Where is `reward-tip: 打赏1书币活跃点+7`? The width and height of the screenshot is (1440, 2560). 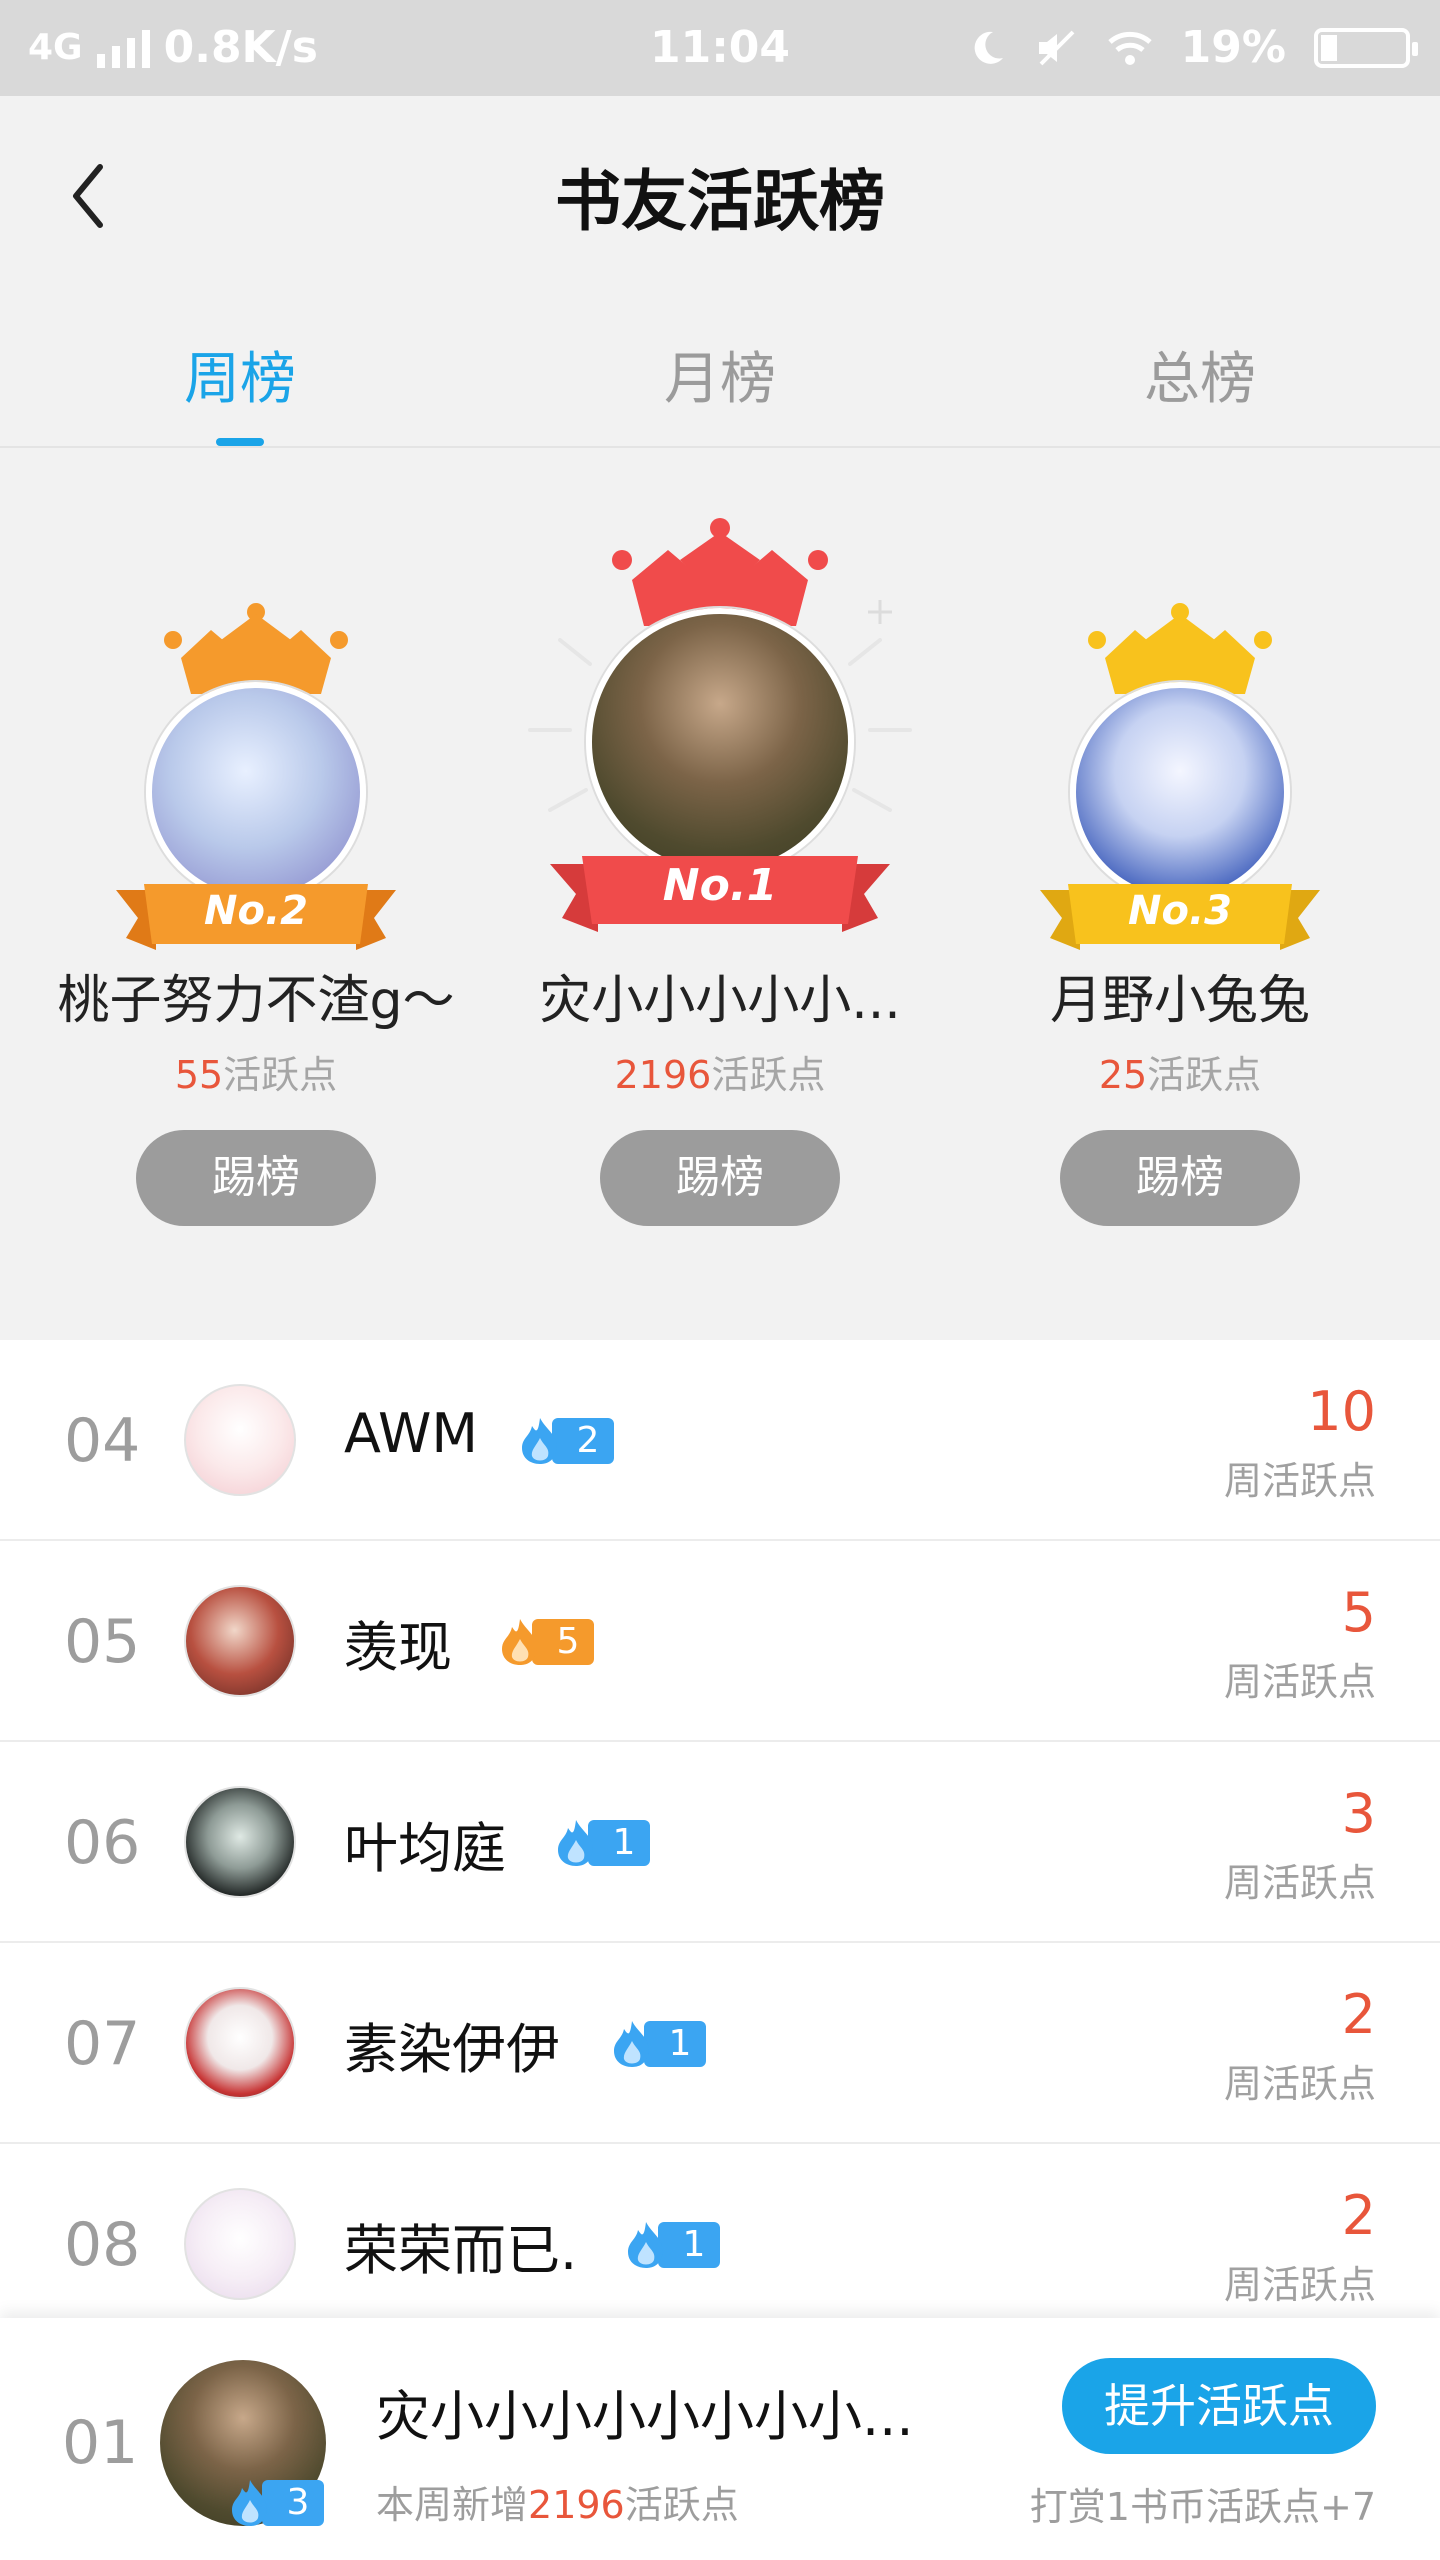
reward-tip: 打赏1书币活跃点+7 is located at coordinates (1202, 2507).